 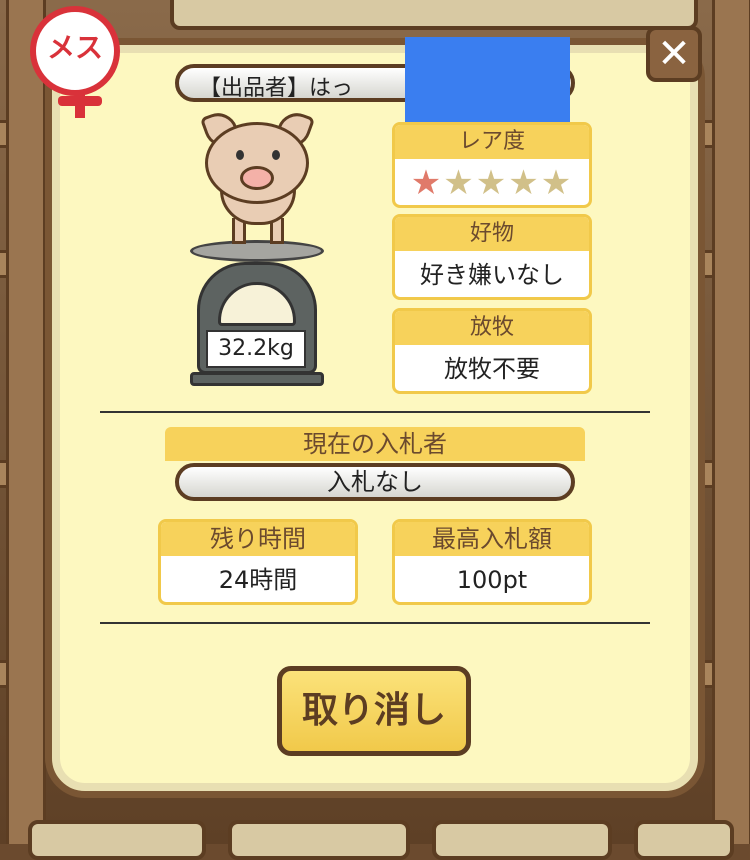 I want to click on female-badge: メス, so click(x=75, y=62).